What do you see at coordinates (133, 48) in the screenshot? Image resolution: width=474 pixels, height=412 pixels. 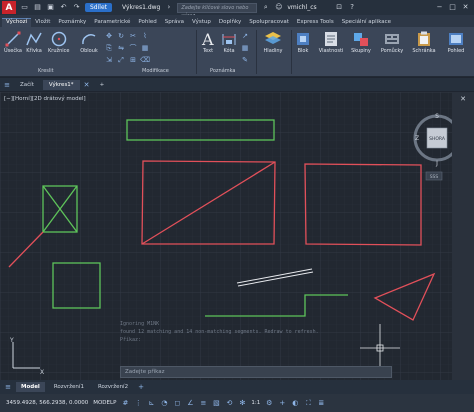 I see `fillet-icon: ⌒` at bounding box center [133, 48].